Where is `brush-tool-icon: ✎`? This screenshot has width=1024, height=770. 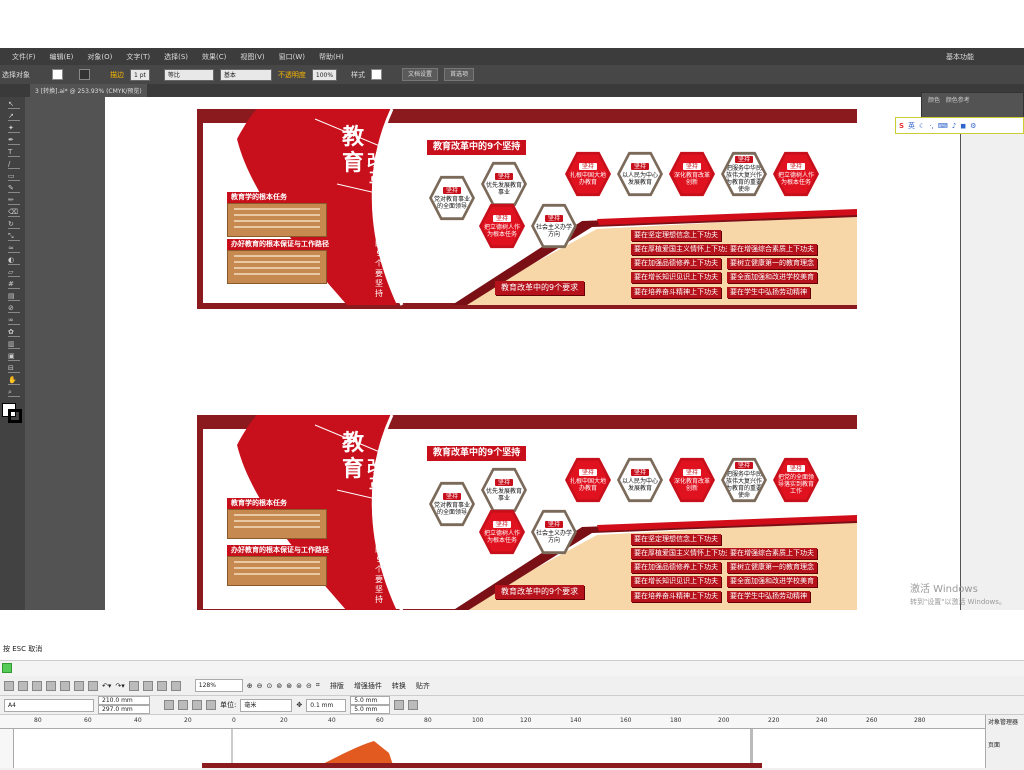 brush-tool-icon: ✎ is located at coordinates (14, 188).